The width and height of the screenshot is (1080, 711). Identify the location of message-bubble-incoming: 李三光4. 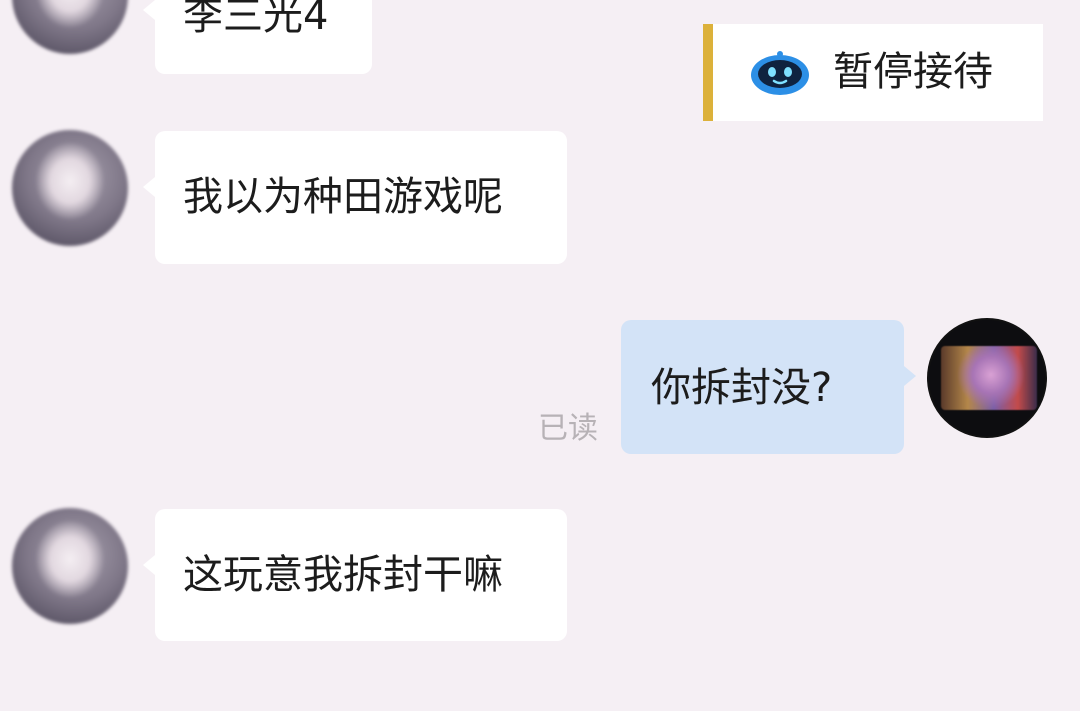
(257, 37).